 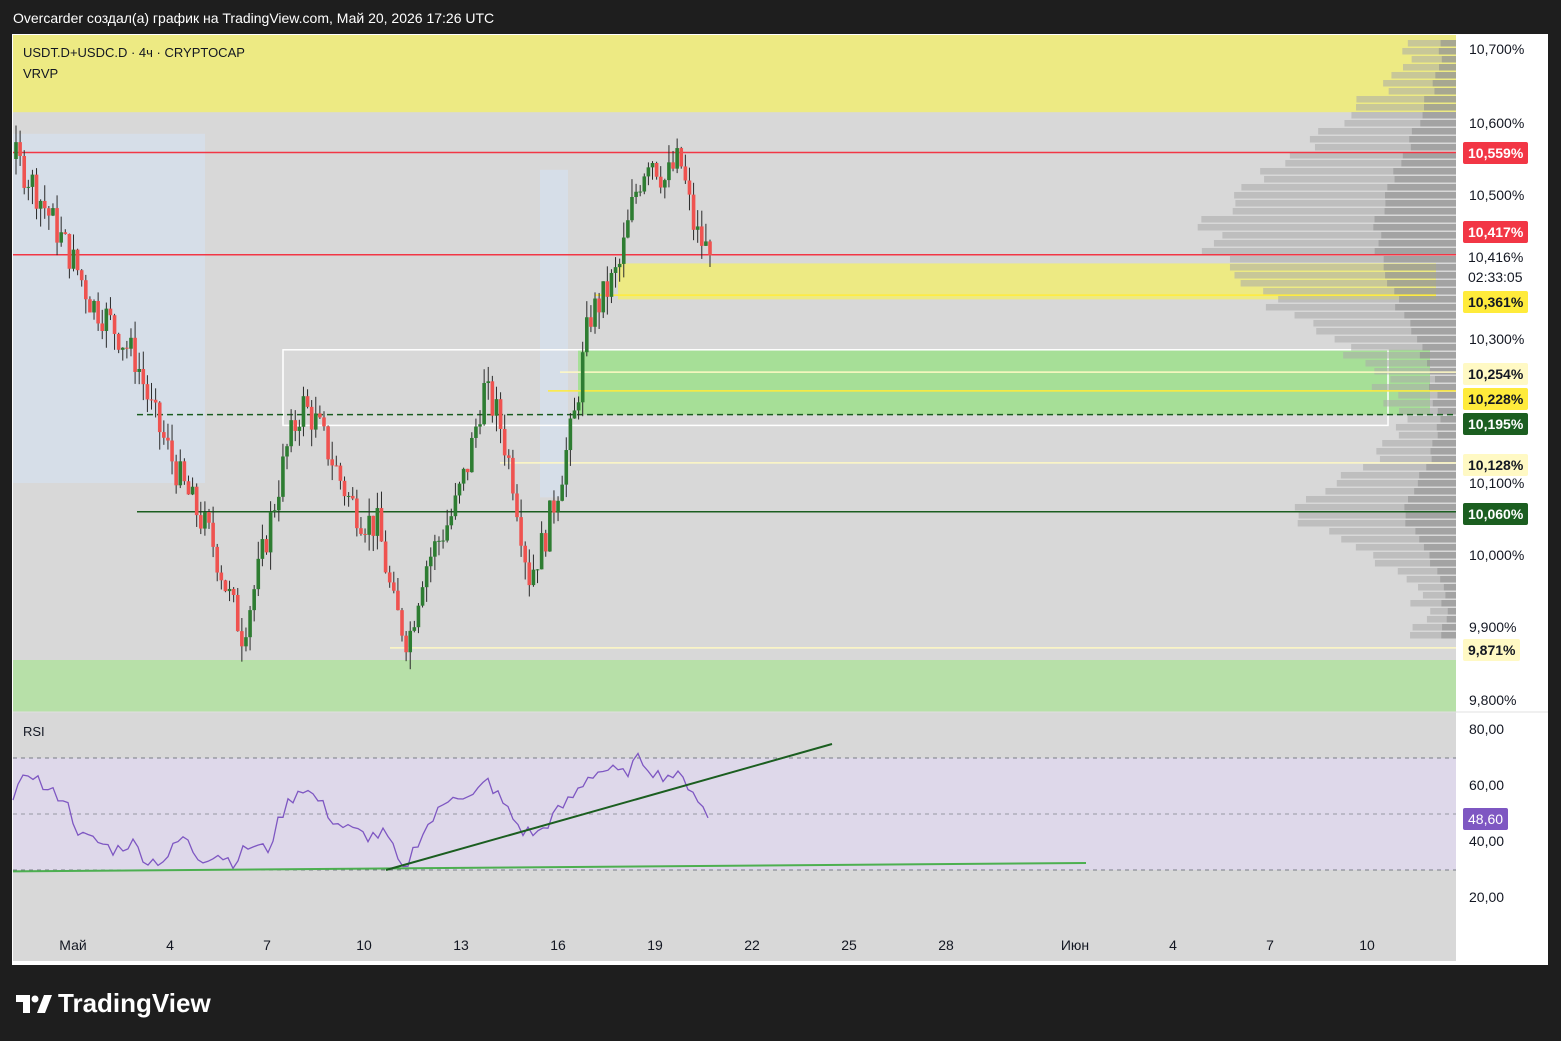 I want to click on price-tick: 10,000%, so click(x=1497, y=555).